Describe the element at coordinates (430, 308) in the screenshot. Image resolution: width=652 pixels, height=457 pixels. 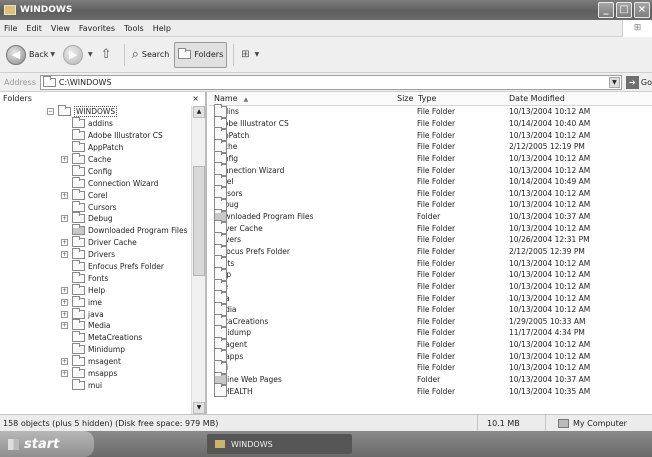
I see `file-row: MediaFile Folder10/13/2004 10:12 AM` at that location.